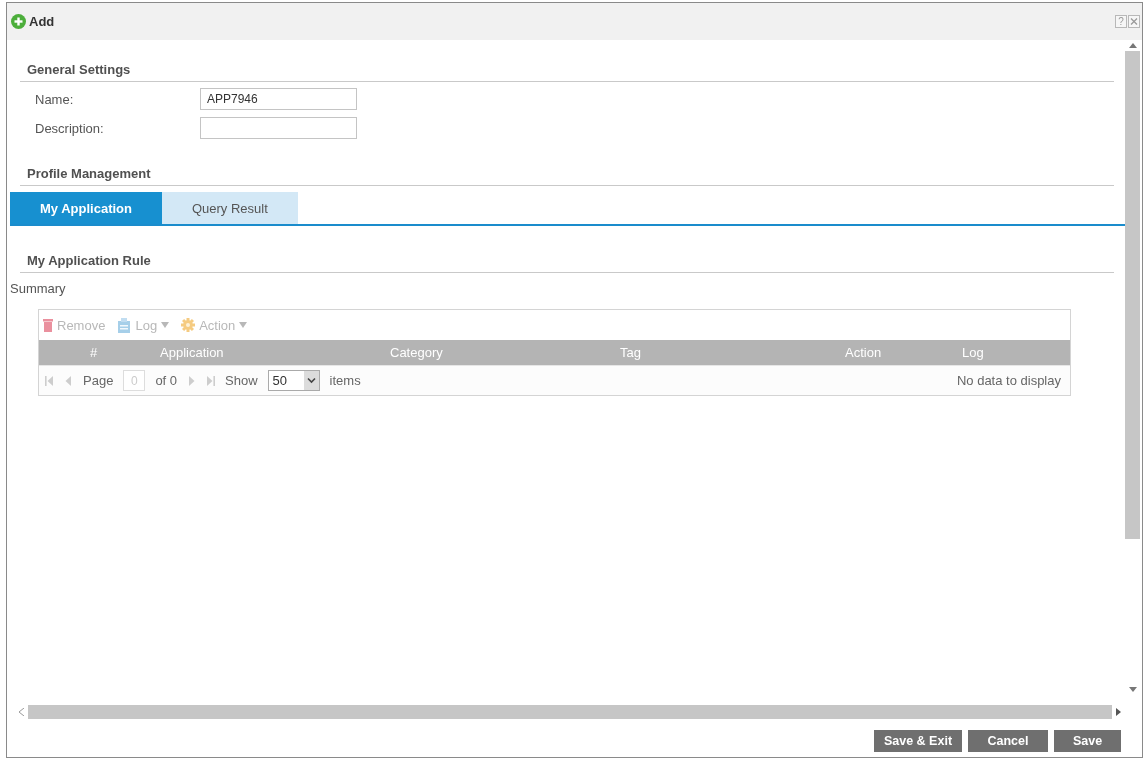 The height and width of the screenshot is (762, 1148). What do you see at coordinates (241, 380) in the screenshot?
I see `pager-label: Show` at bounding box center [241, 380].